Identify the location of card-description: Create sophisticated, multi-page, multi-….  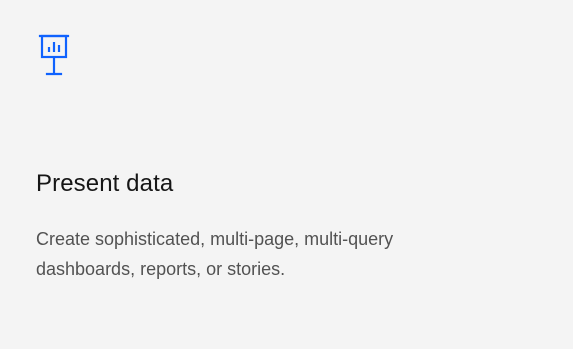
(215, 254).